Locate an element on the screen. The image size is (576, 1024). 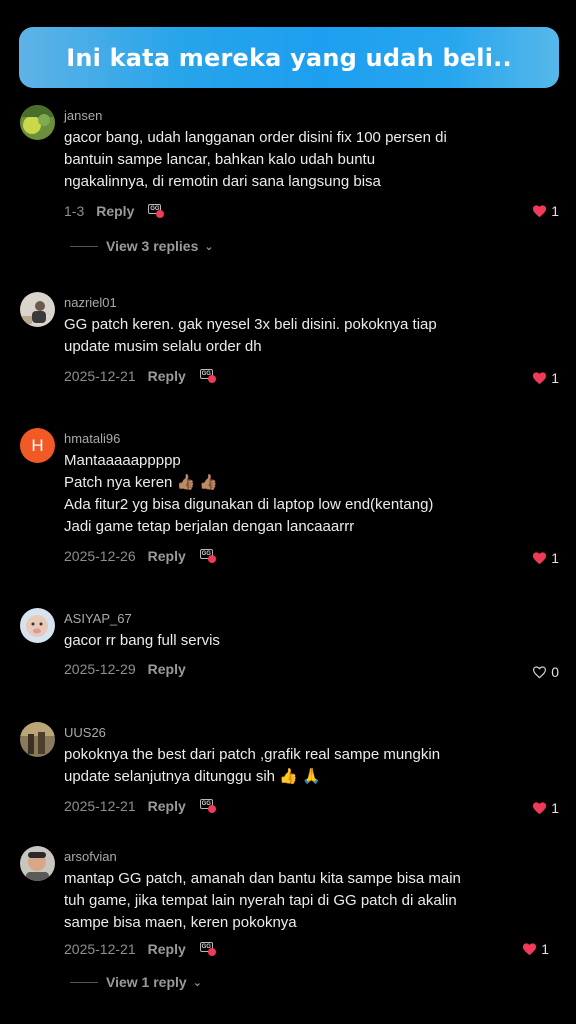
view-replies-button: View 1 reply ⌄ is located at coordinates (136, 982).